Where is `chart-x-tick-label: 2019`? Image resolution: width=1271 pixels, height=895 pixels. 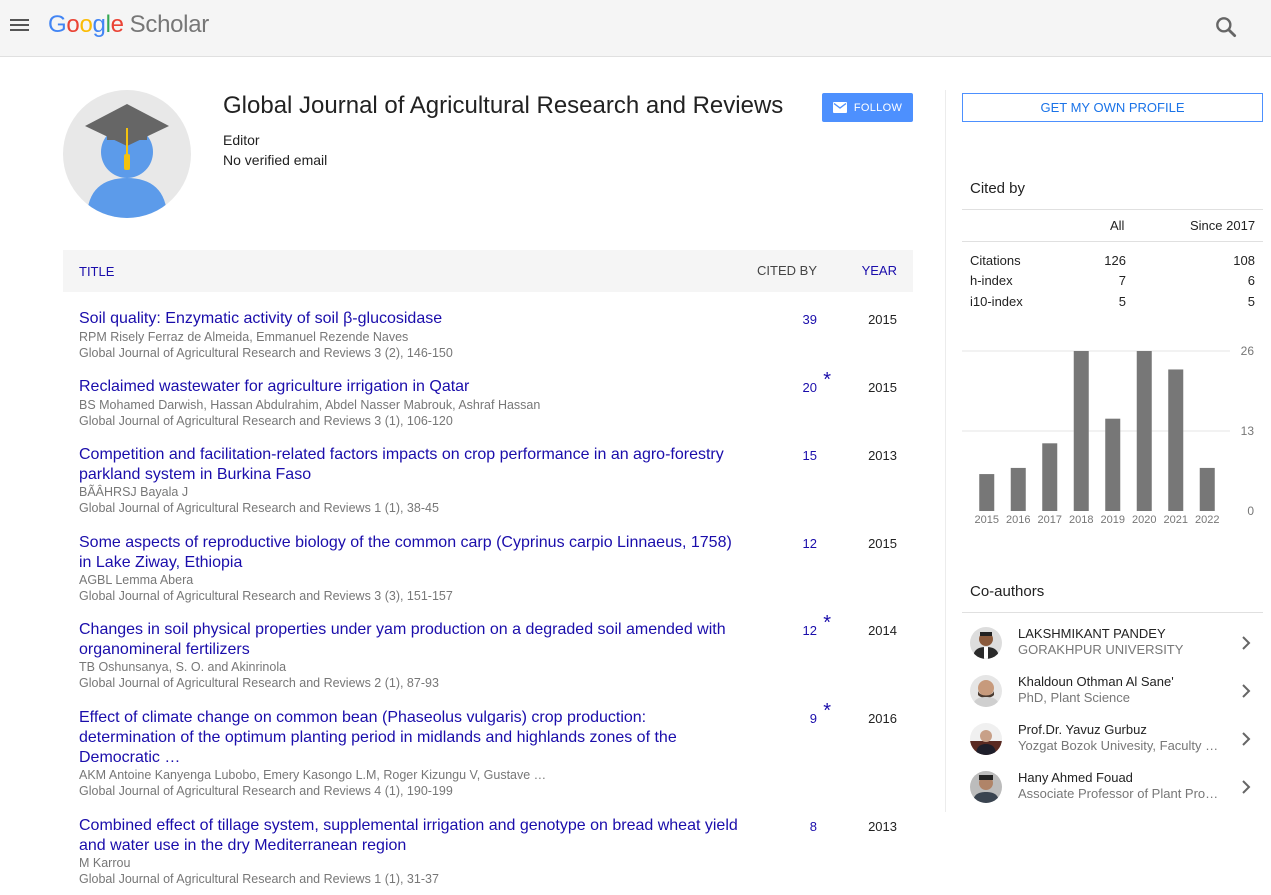
chart-x-tick-label: 2019 is located at coordinates (1113, 520).